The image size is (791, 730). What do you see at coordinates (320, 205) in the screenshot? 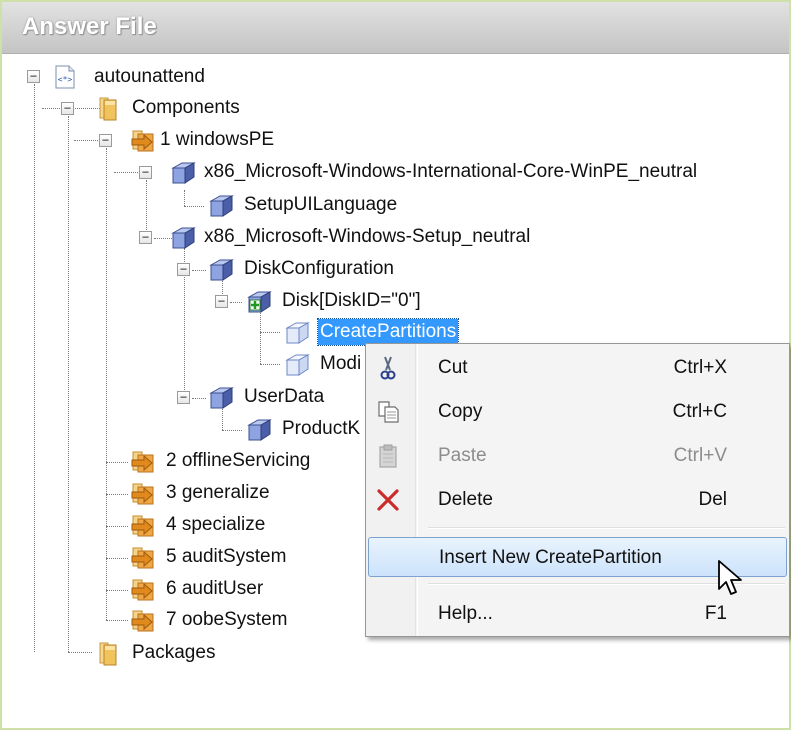
I see `tree-node-setup-ui-language: SetupUILanguage` at bounding box center [320, 205].